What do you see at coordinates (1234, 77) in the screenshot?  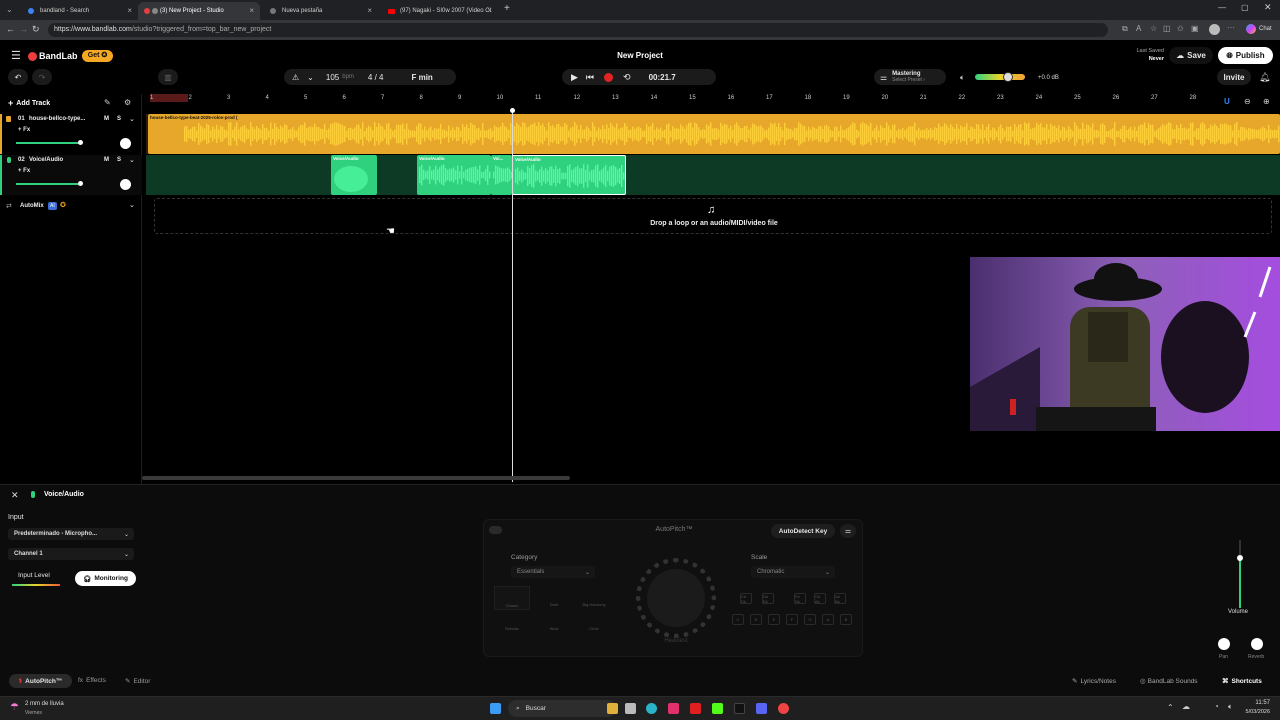 I see `invite-button: Invite` at bounding box center [1234, 77].